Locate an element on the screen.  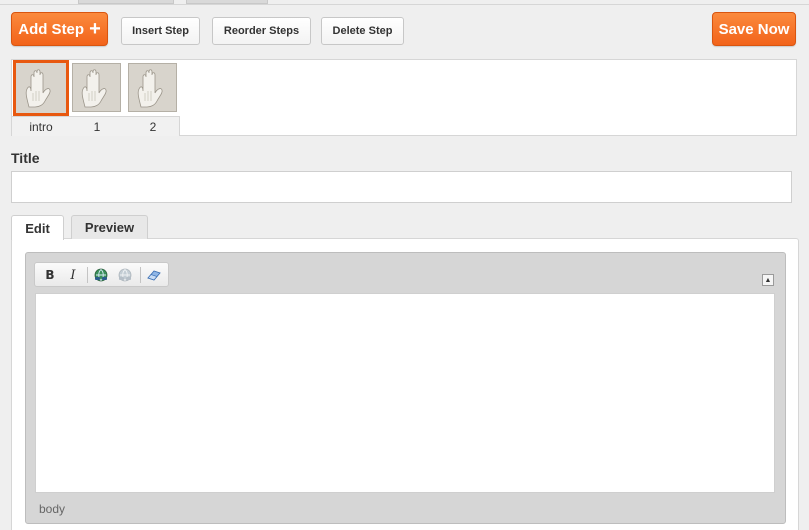
delete-step-button: Delete Step is located at coordinates (362, 31).